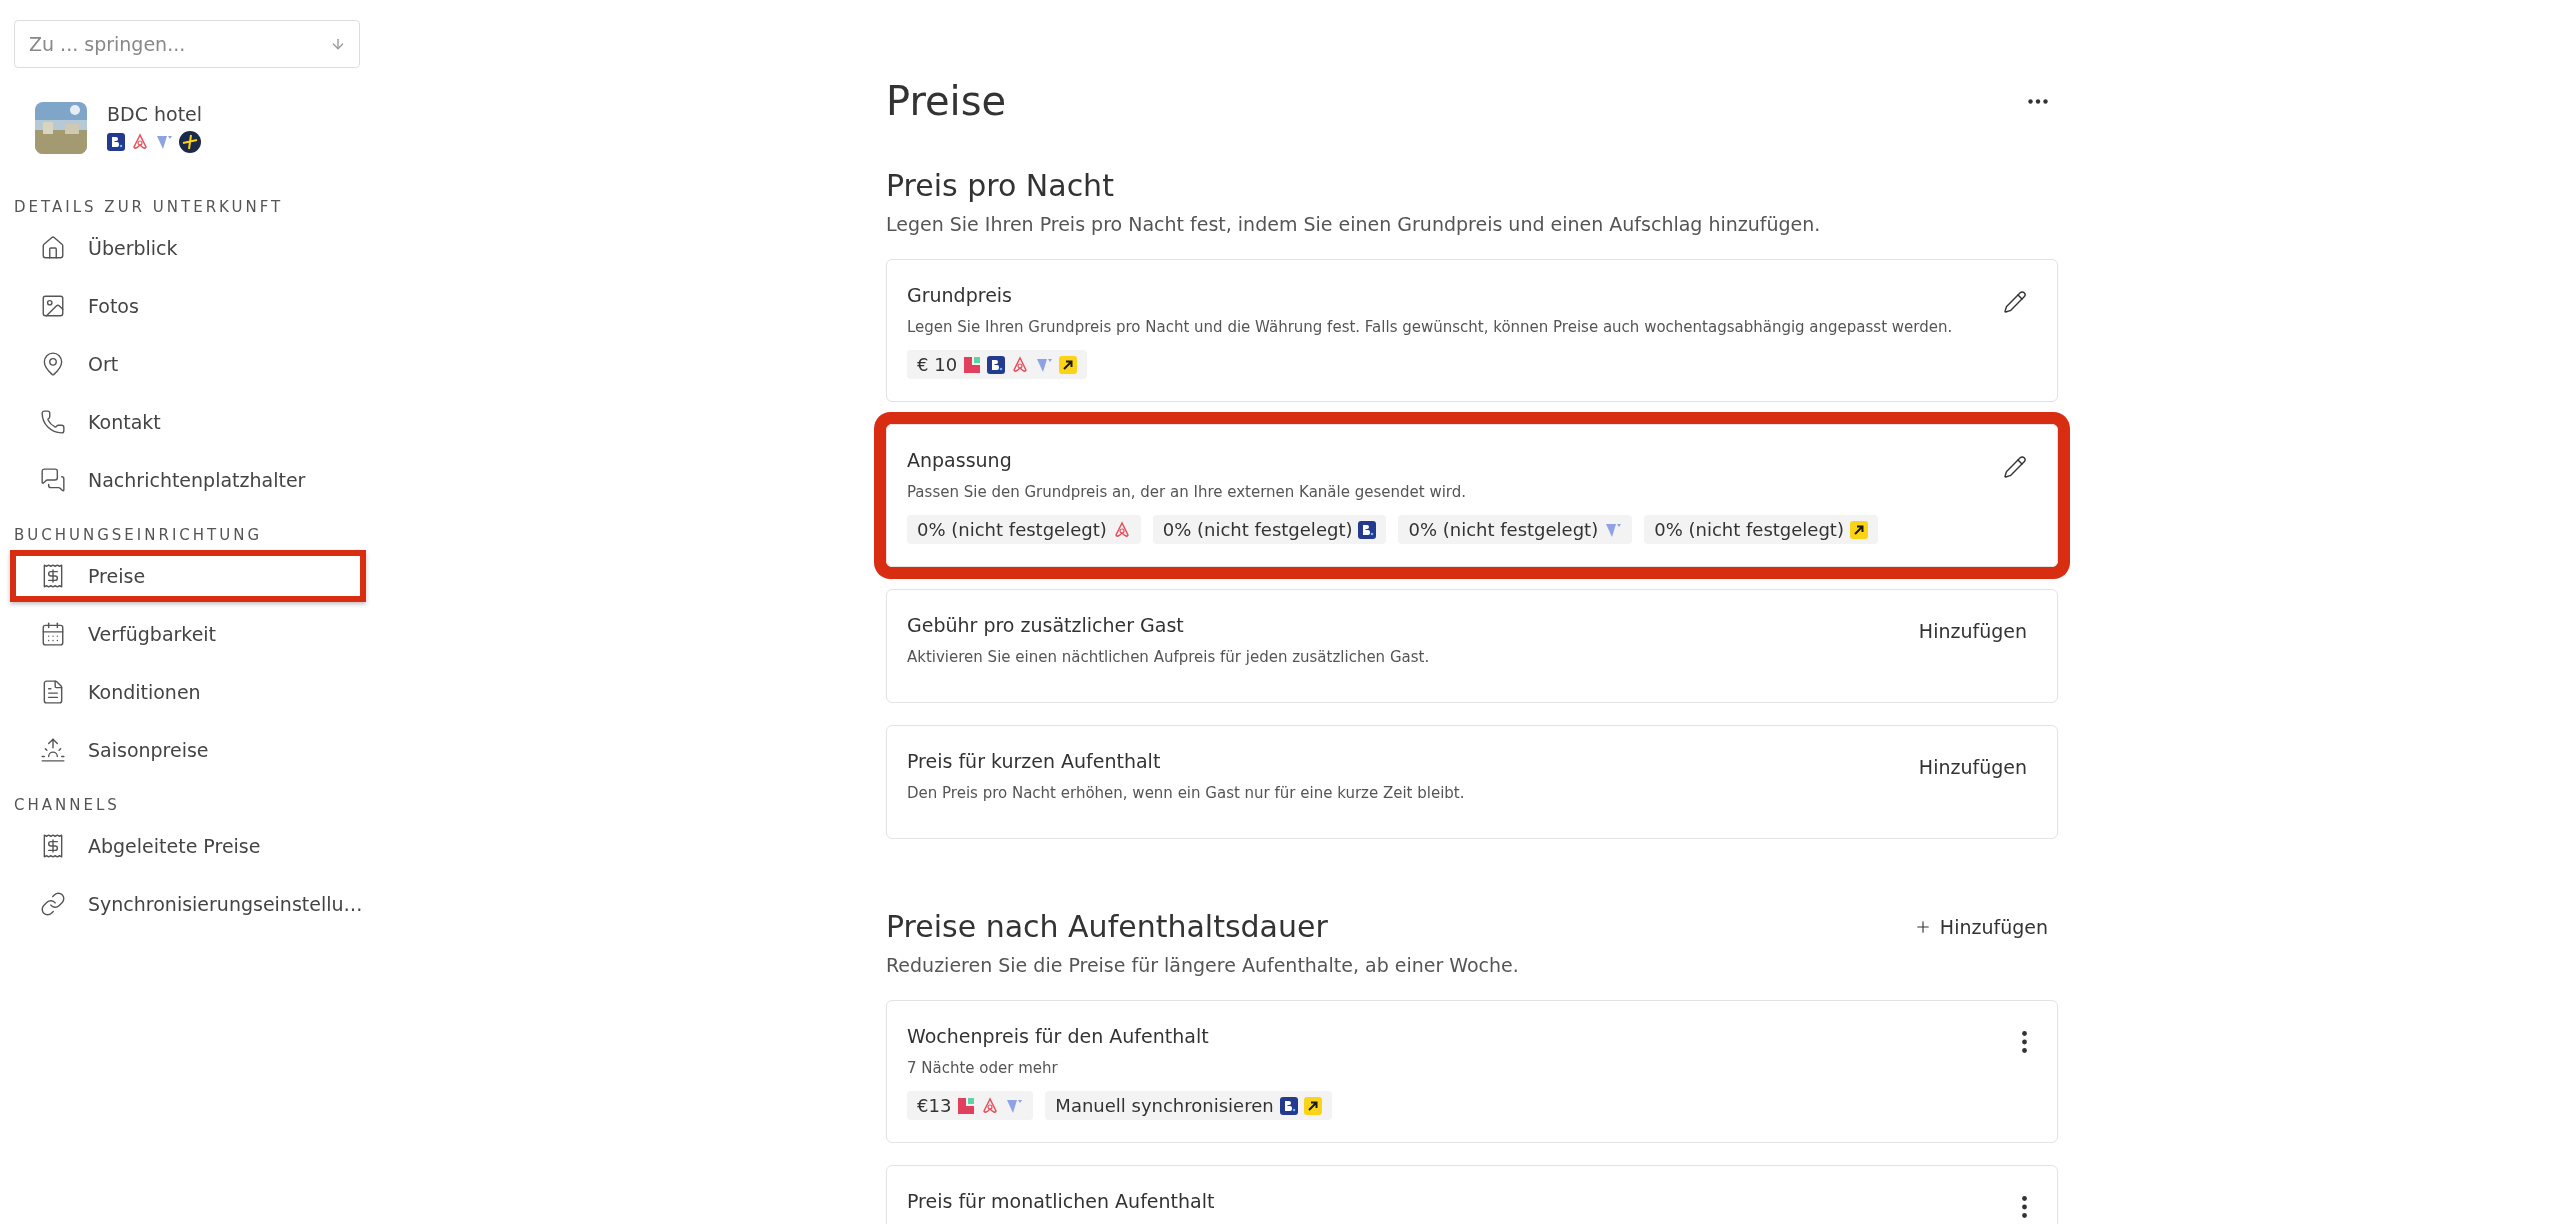 This screenshot has height=1224, width=2558. Describe the element at coordinates (1430, 327) in the screenshot. I see `card-description: Legen Sie Ihren Grundpreis pro Nacht und die Währung fest. Falls gewünscht, können Preise auch wochentagsabhängig angepasst werden.` at that location.